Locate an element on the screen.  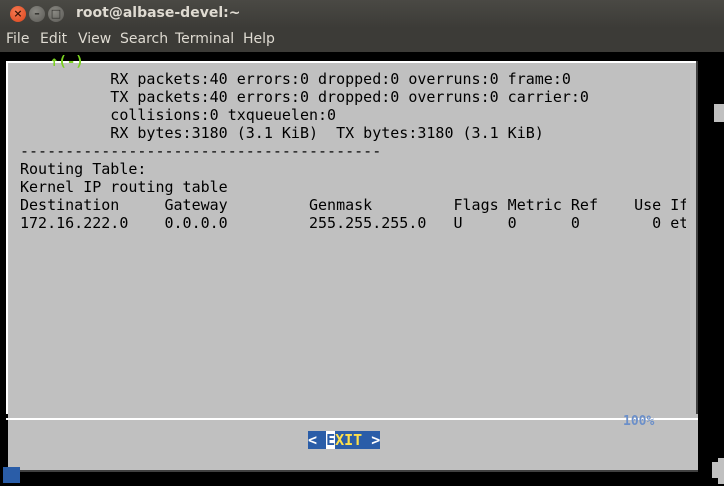
close-window-icon: × is located at coordinates (18, 14).